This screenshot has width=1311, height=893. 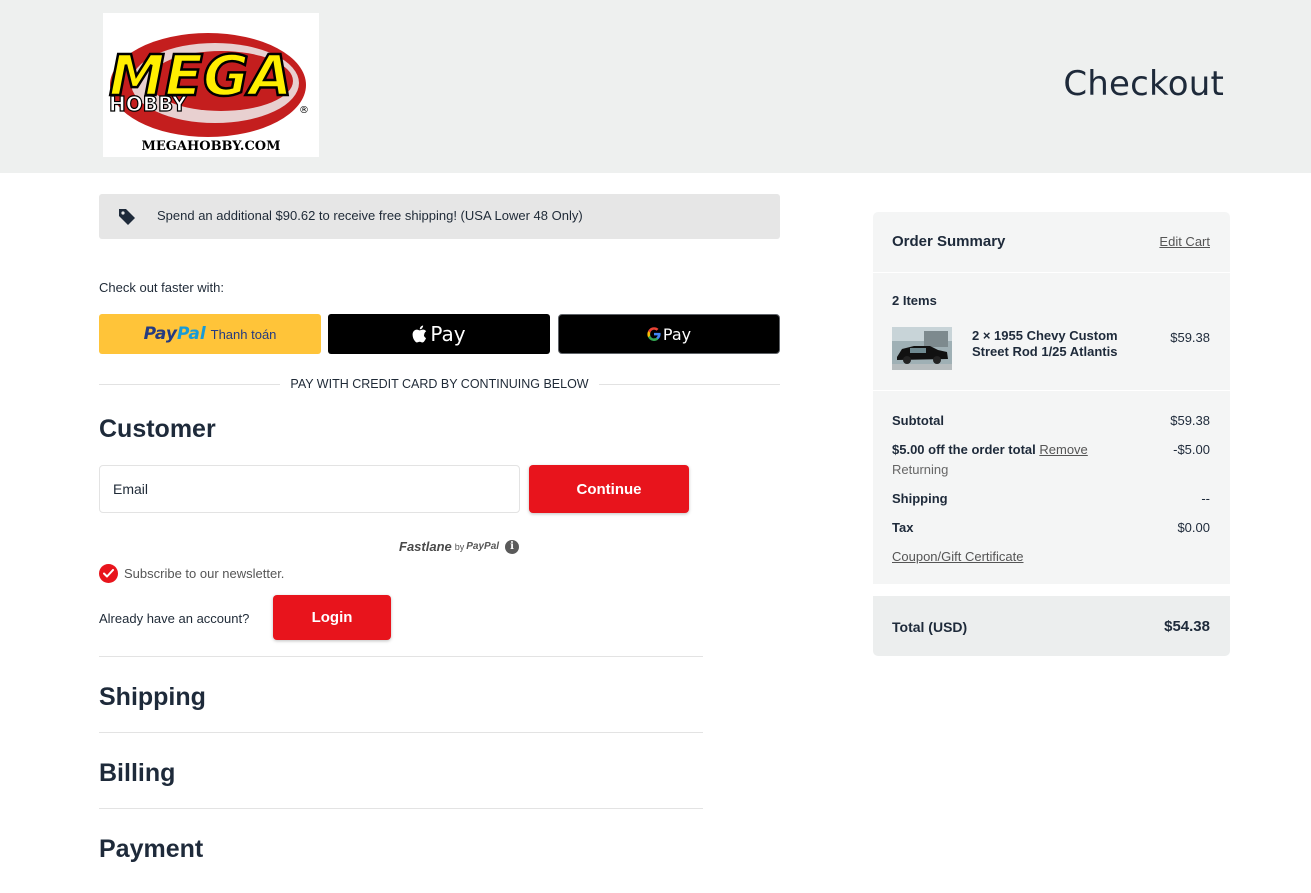 What do you see at coordinates (949, 241) in the screenshot?
I see `order-summary-title: Order Summary` at bounding box center [949, 241].